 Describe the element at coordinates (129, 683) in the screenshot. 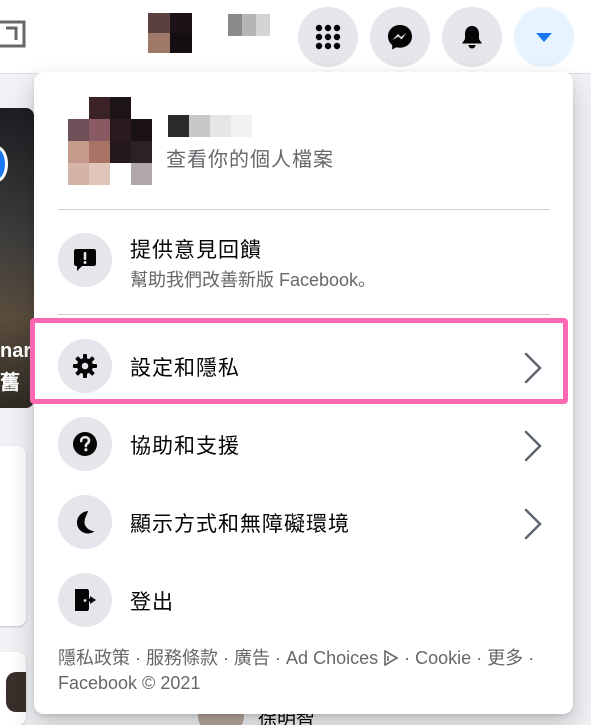

I see `copyright-text: Facebook © 2021` at that location.